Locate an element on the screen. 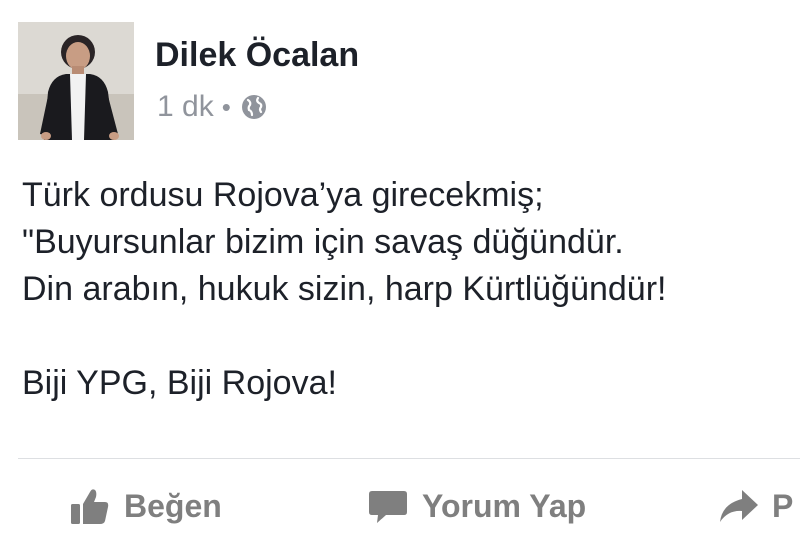 This screenshot has height=554, width=800. profile-photo is located at coordinates (76, 81).